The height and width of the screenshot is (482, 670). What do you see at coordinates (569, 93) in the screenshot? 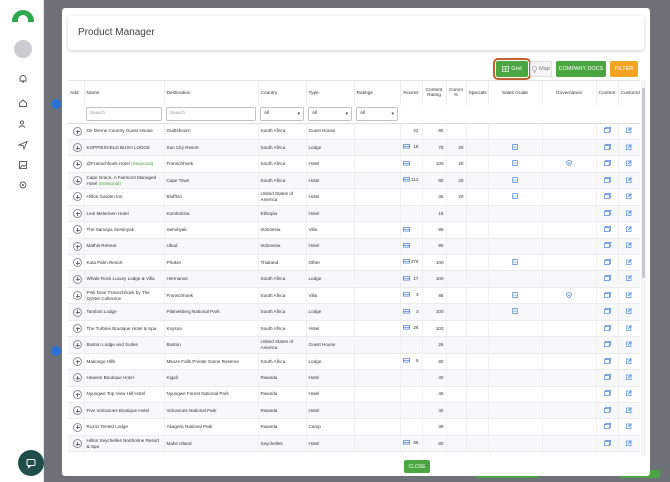
I see `column-header-governance: Governance` at bounding box center [569, 93].